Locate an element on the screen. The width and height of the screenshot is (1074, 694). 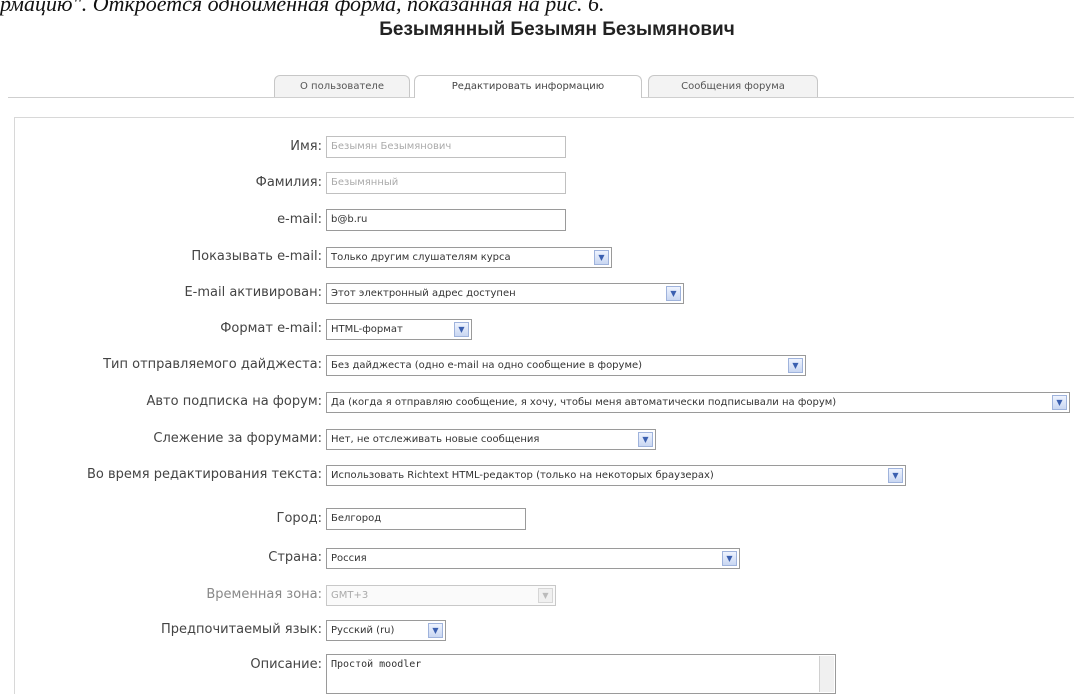
timezone-select: GMT+3 ▼ is located at coordinates (441, 595).